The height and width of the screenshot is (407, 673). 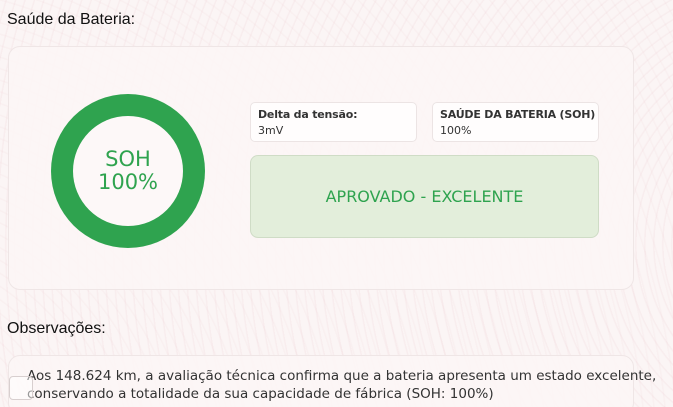 I want to click on soh-label: SAÚDE DA BATERIA (SOH), so click(x=518, y=114).